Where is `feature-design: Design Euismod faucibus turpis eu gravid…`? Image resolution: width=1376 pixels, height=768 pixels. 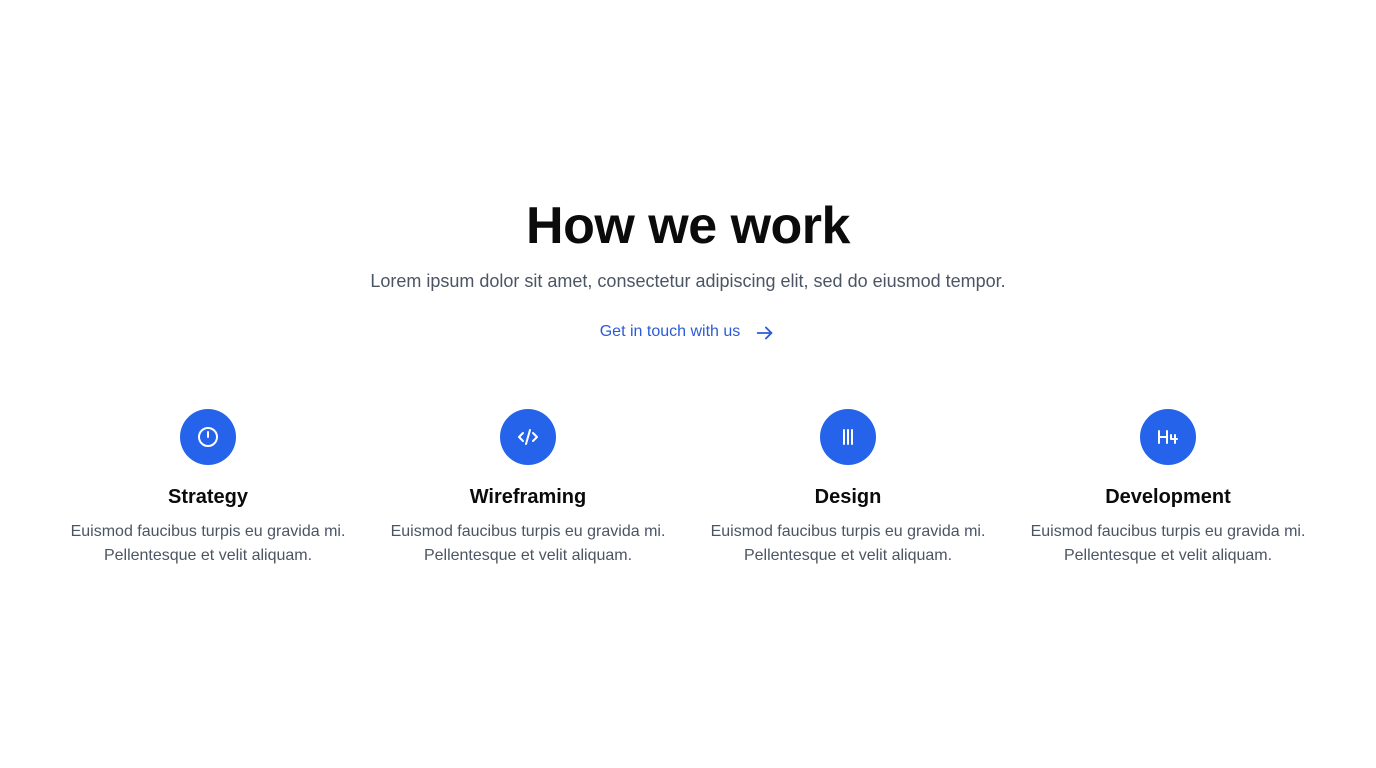
feature-design: Design Euismod faucibus turpis eu gravid… is located at coordinates (848, 488).